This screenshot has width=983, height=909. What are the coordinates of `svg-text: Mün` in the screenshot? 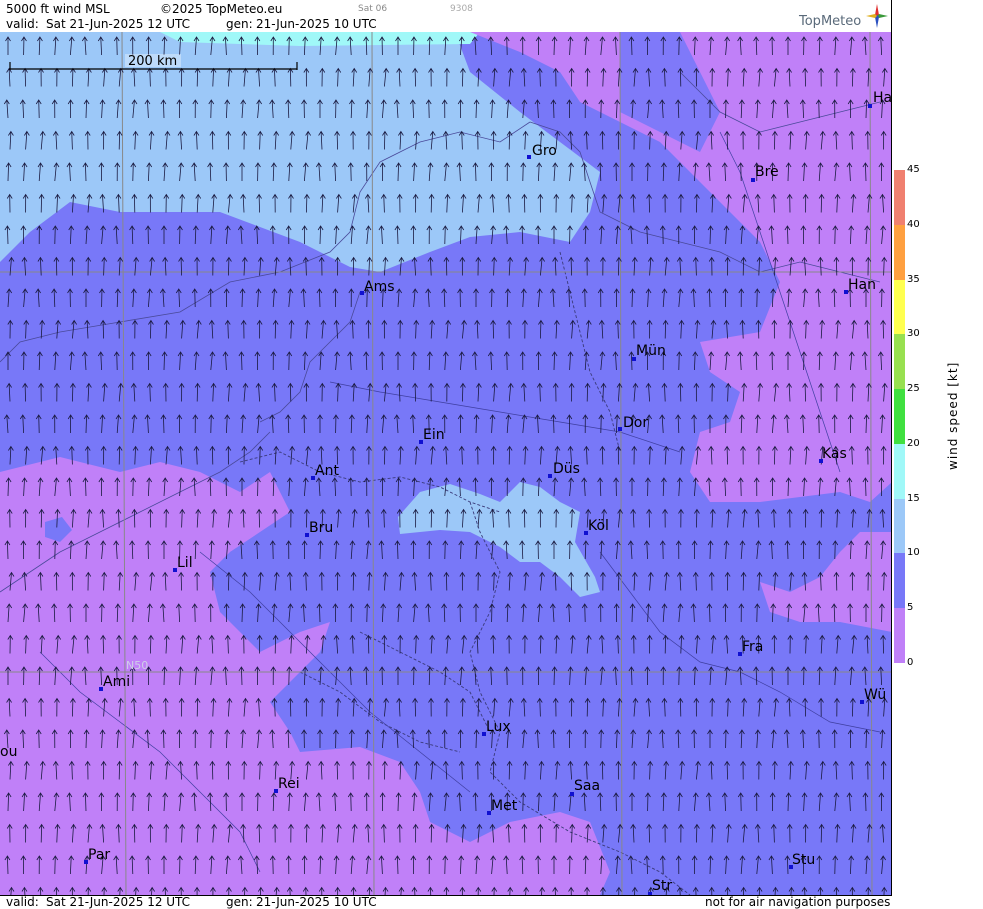 It's located at (651, 351).